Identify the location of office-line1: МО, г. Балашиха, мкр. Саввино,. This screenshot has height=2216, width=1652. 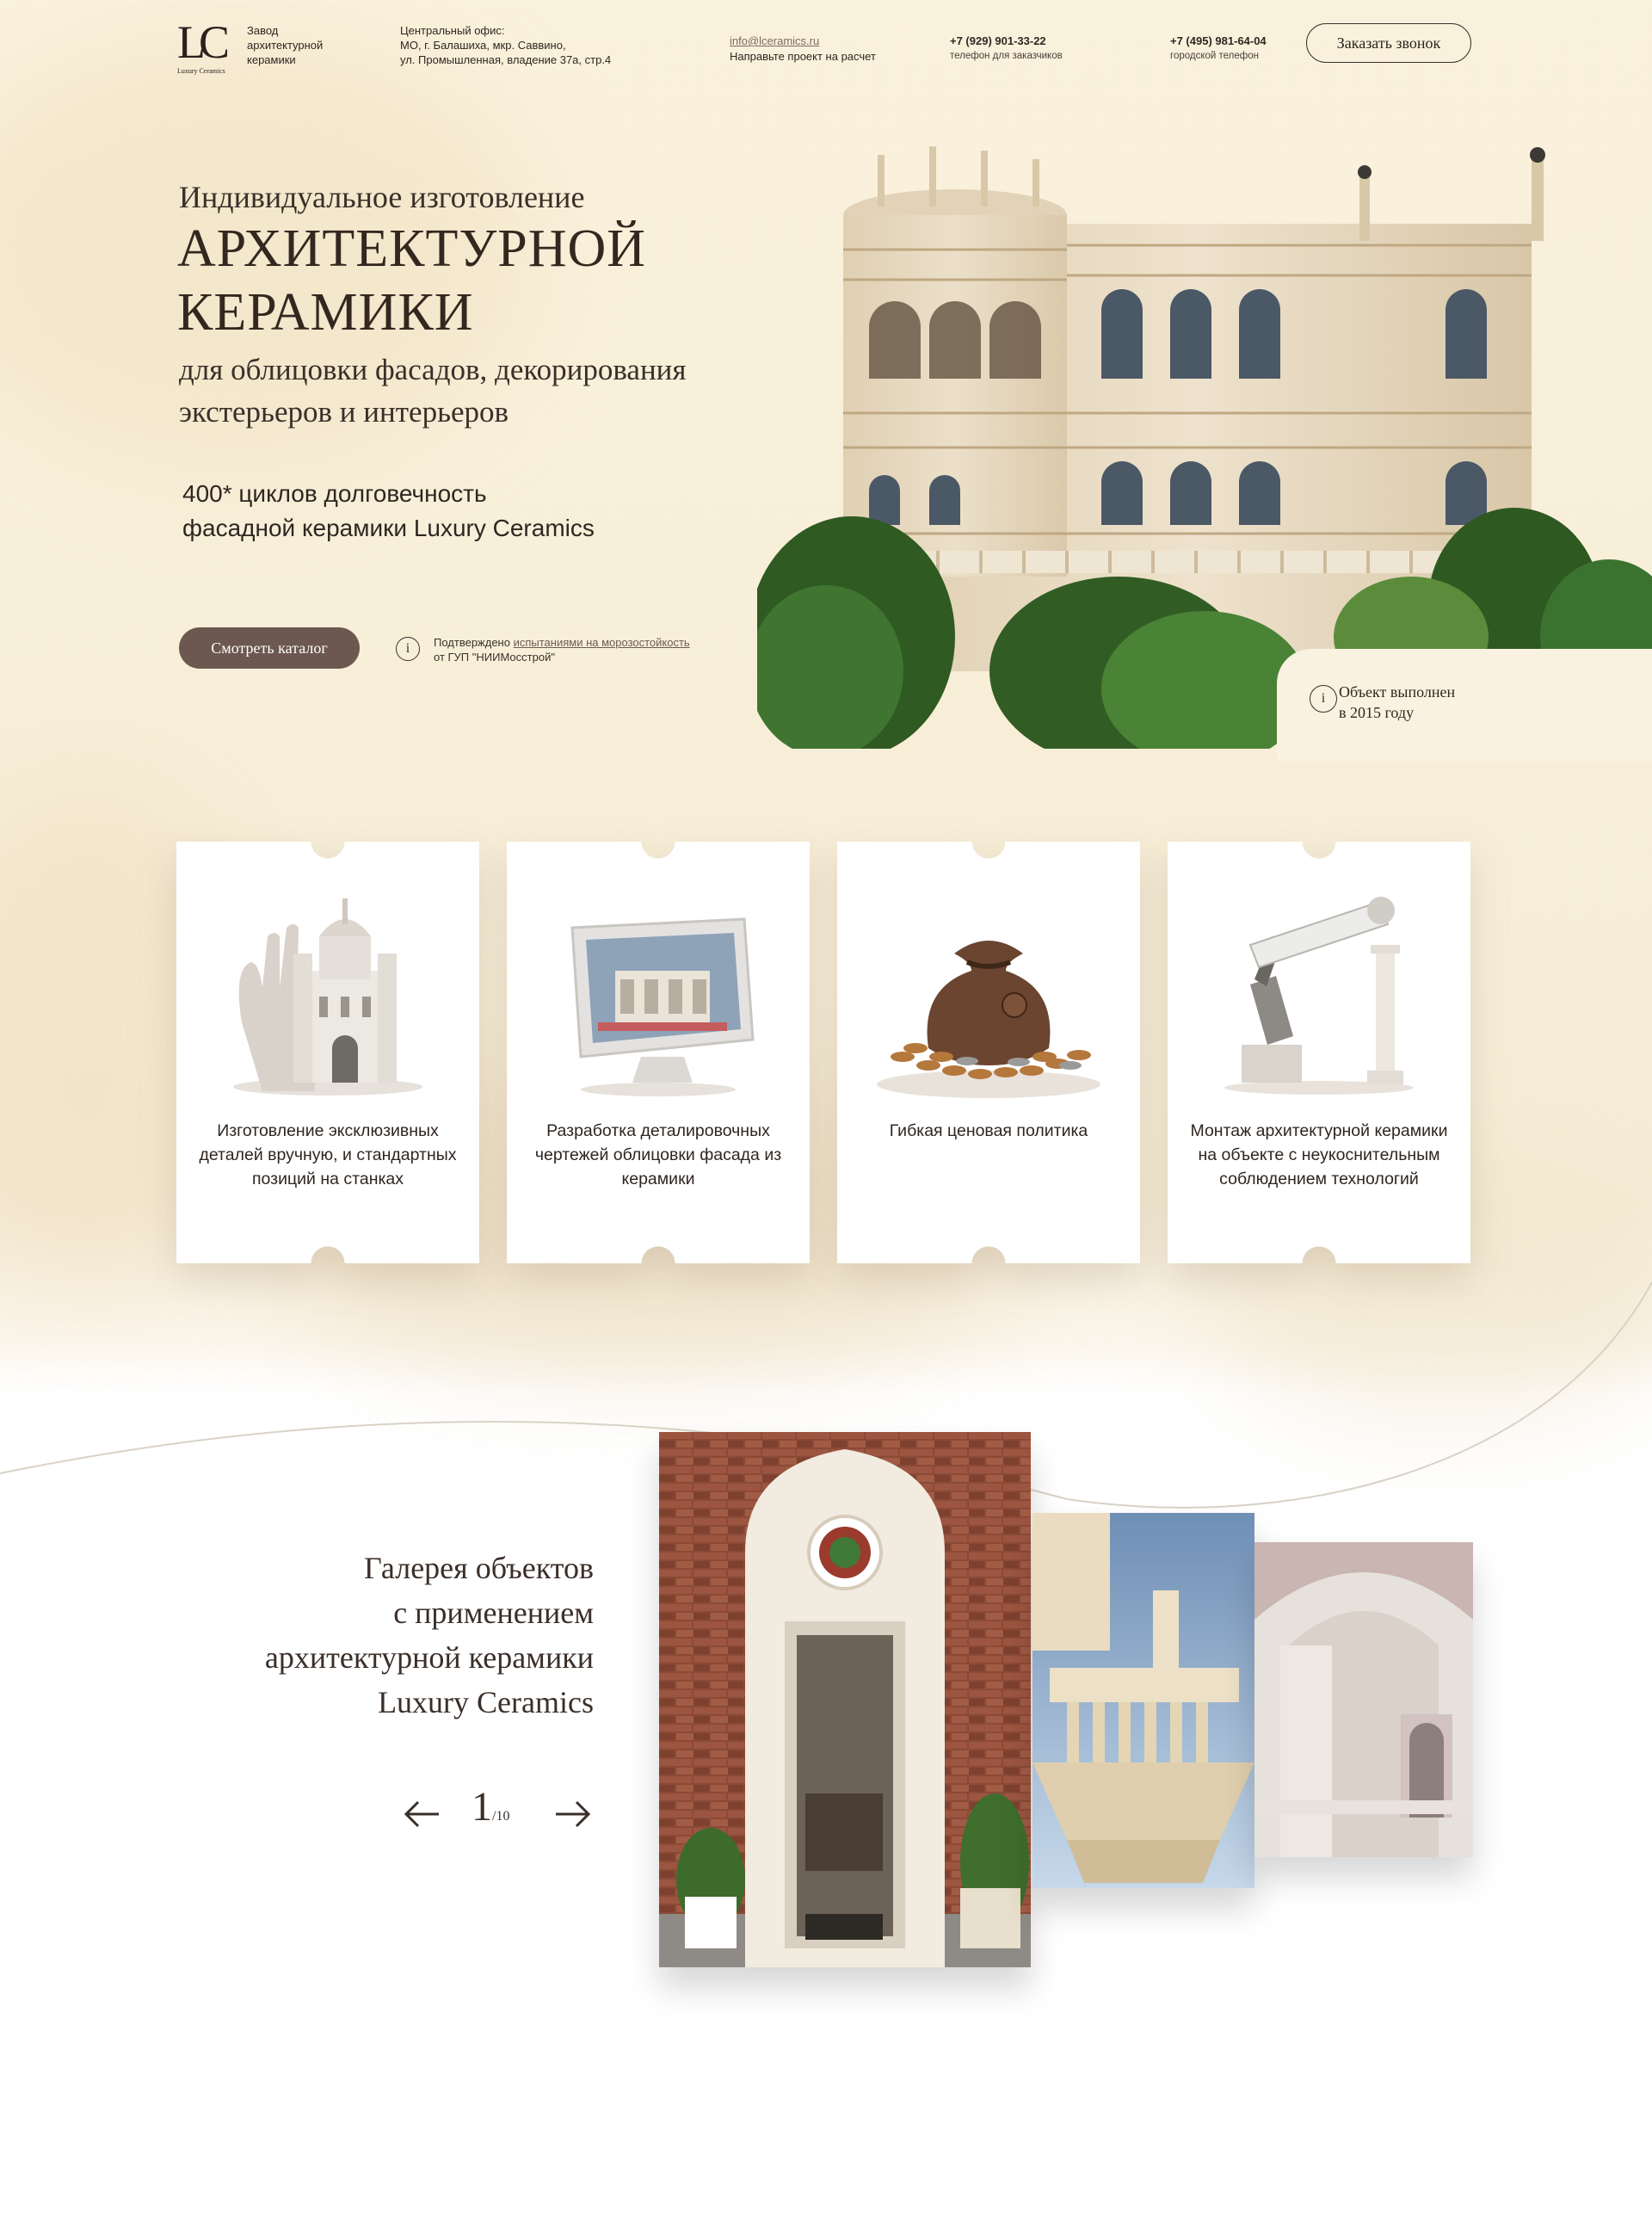
(483, 46).